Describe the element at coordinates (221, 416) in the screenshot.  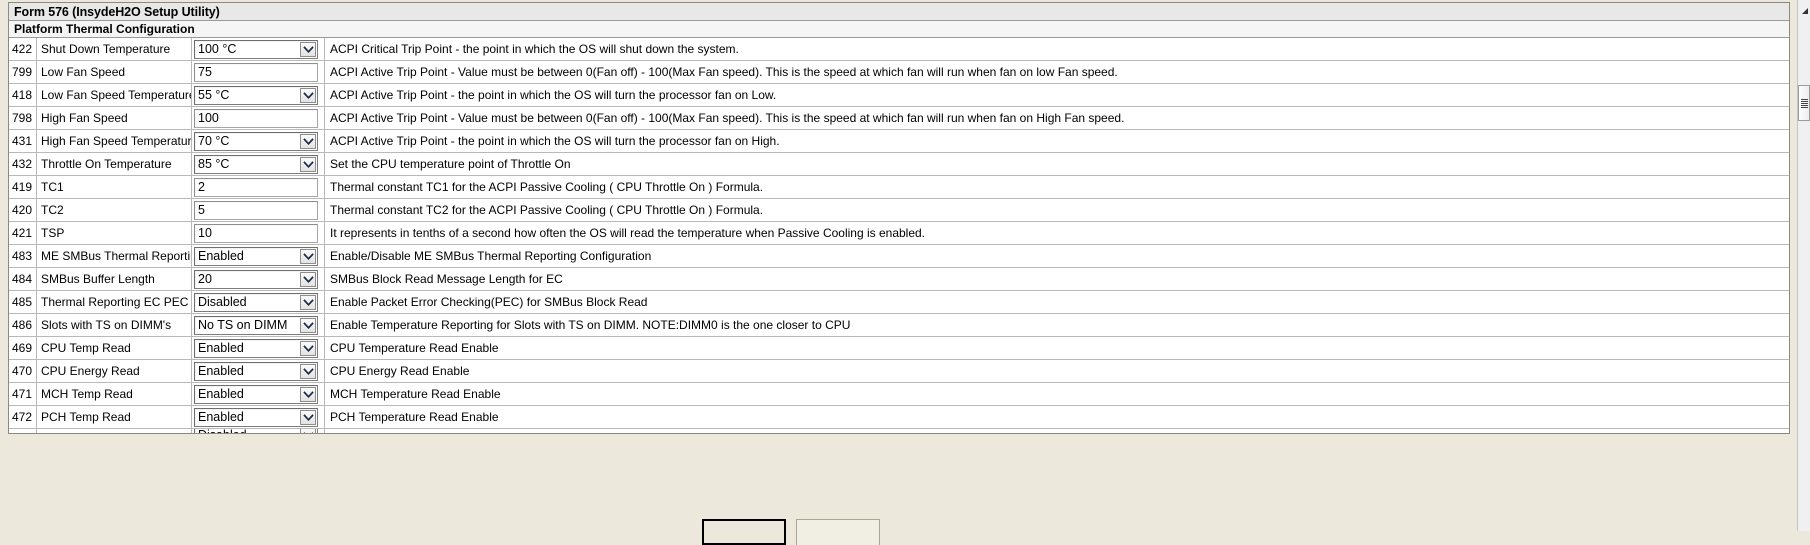
I see `setting-value: Enabled` at that location.